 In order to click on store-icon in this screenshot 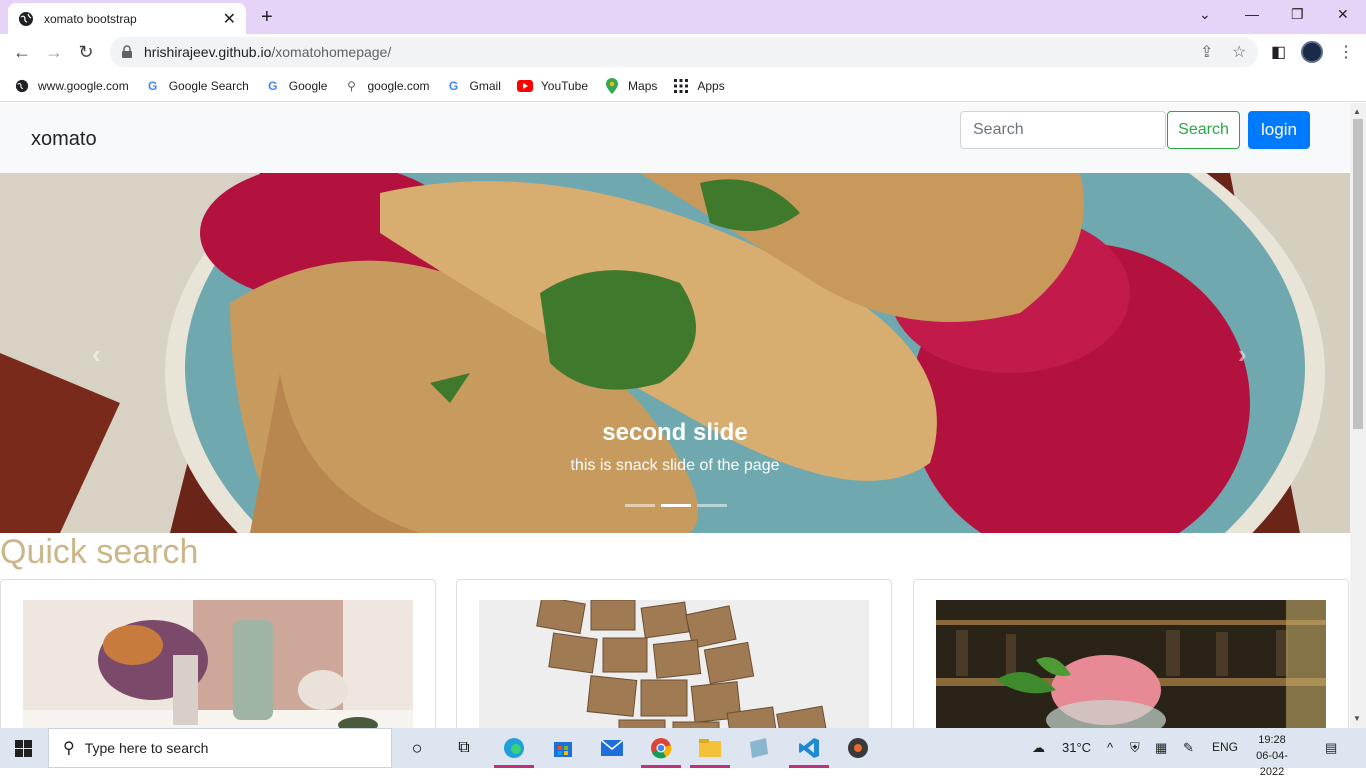, I will do `click(563, 748)`.